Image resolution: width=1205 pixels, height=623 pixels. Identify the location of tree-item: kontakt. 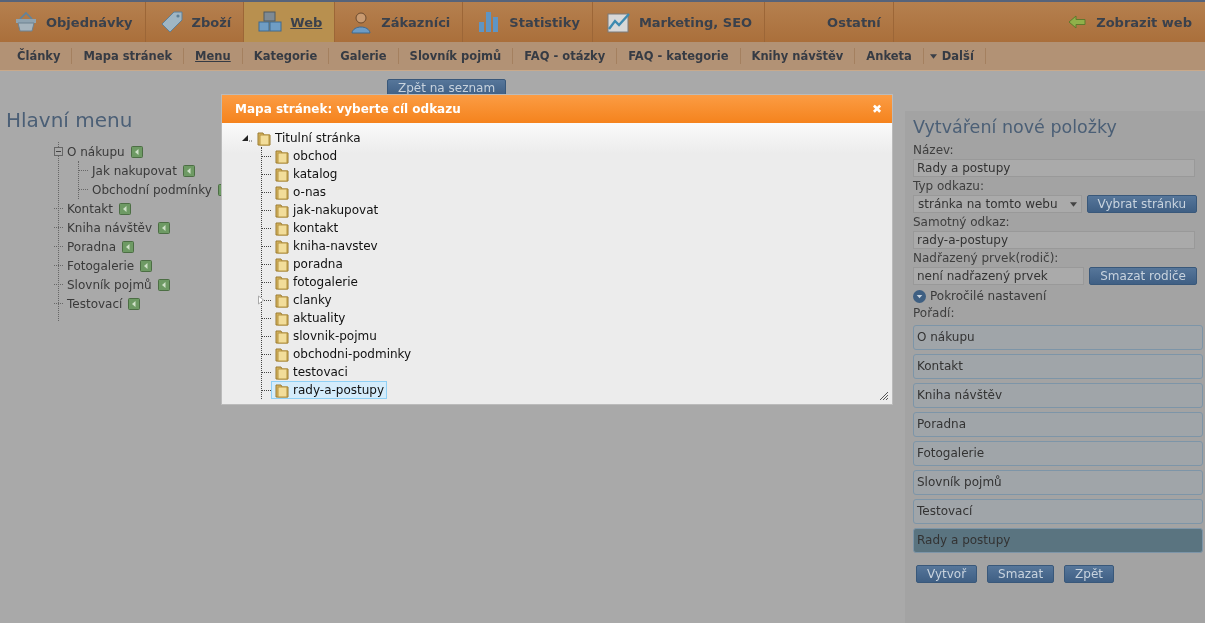
(306, 228).